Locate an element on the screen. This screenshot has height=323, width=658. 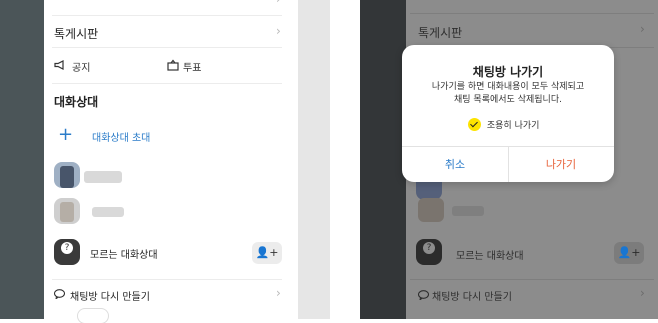
invite-label: 대화상대 초대 is located at coordinates (121, 138).